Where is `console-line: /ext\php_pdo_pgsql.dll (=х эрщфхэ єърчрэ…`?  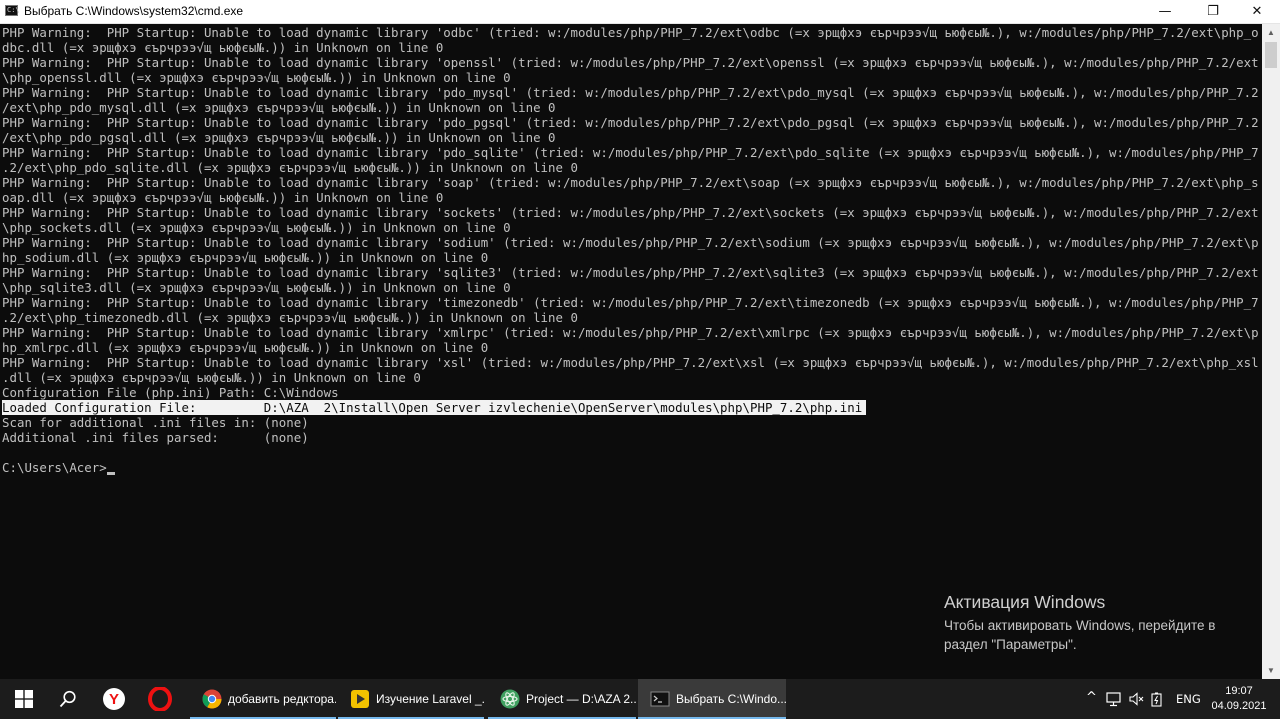 console-line: /ext\php_pdo_pgsql.dll (=х эрщфхэ єърчрэ… is located at coordinates (279, 137).